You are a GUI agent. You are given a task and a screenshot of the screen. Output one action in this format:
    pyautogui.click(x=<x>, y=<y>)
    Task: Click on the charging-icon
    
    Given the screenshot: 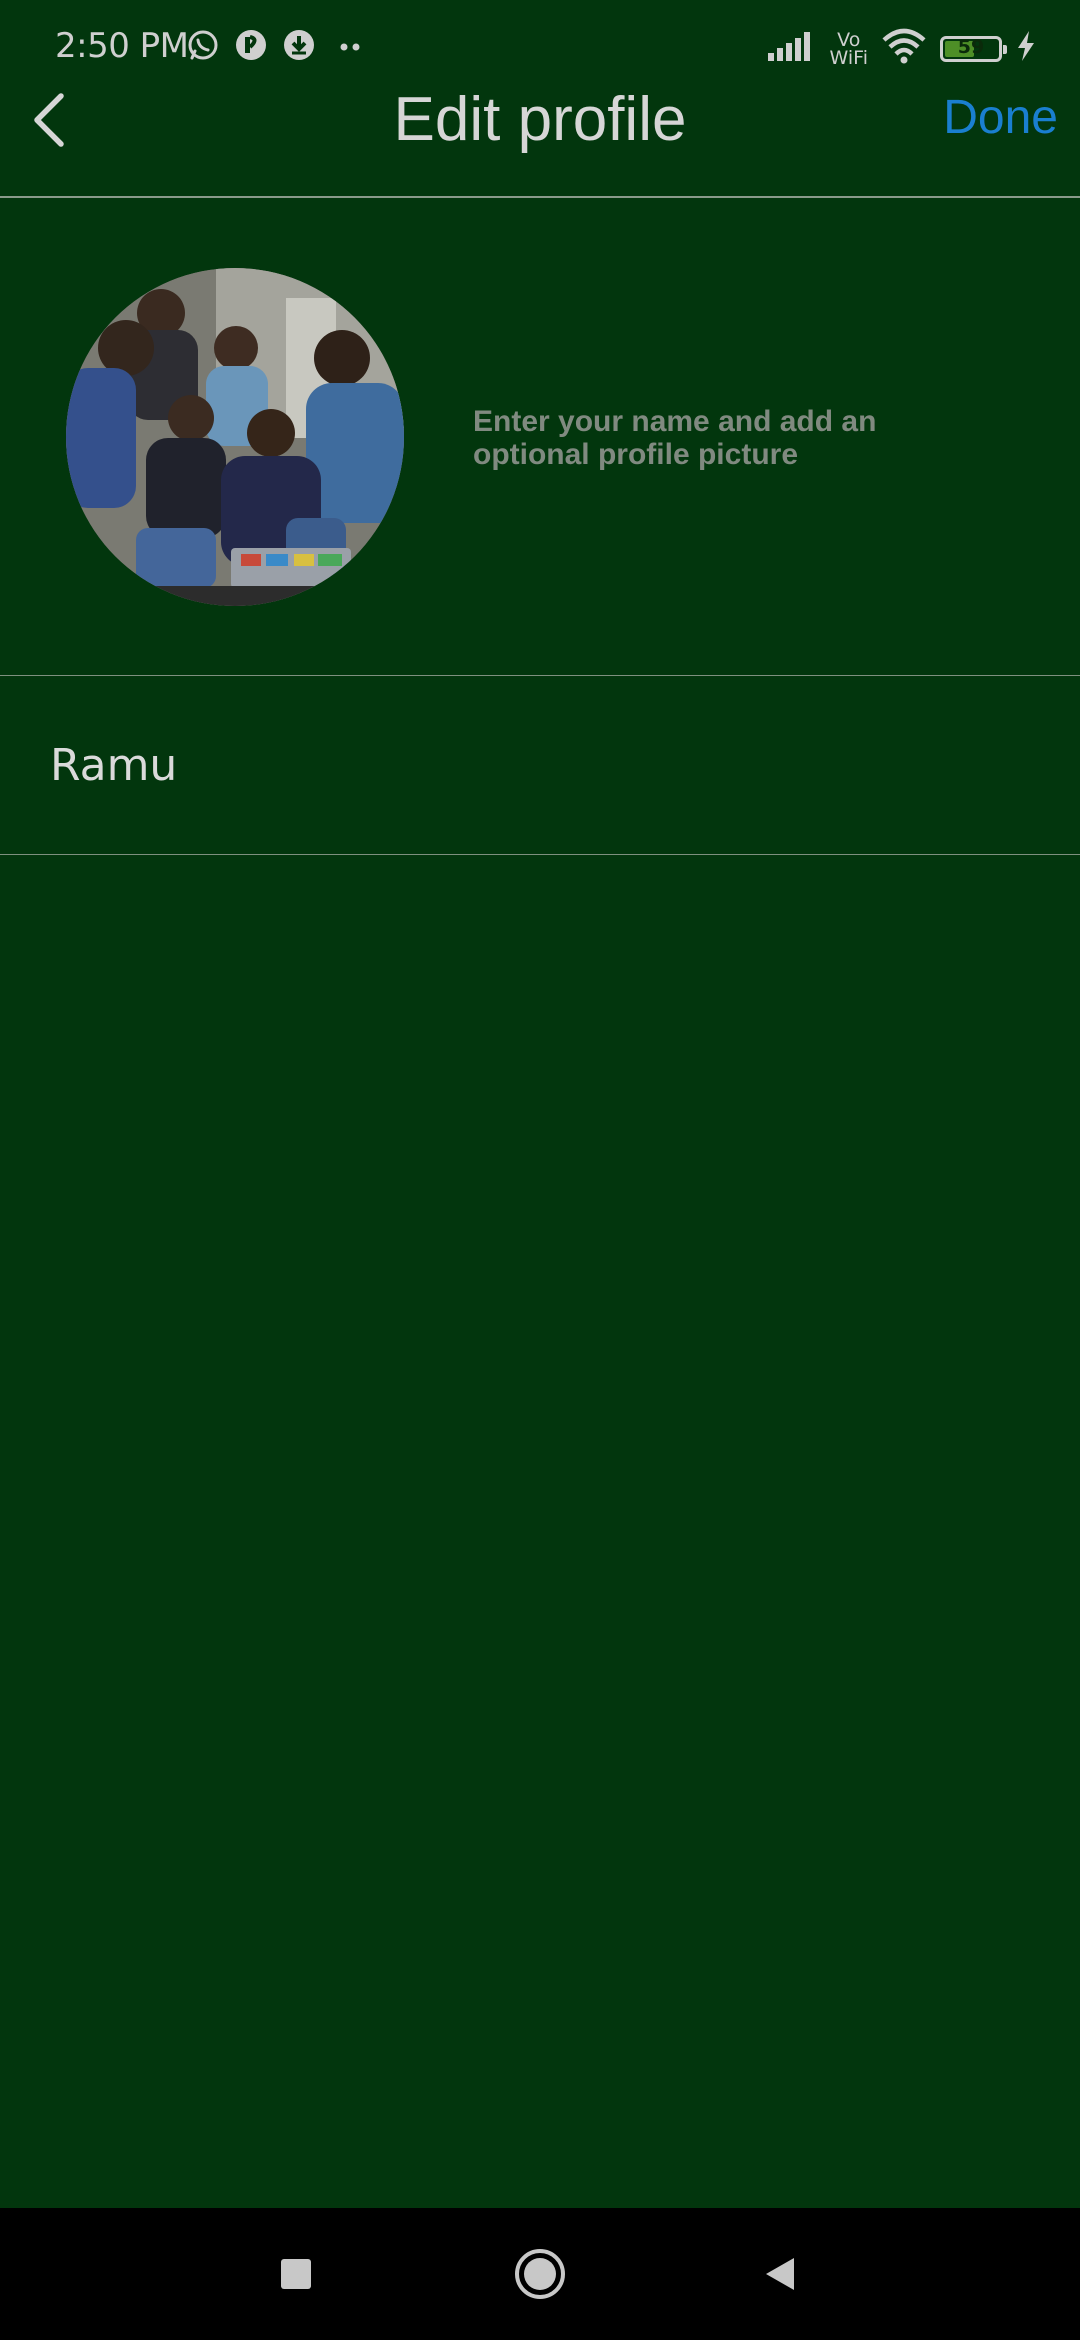 What is the action you would take?
    pyautogui.click(x=1026, y=48)
    